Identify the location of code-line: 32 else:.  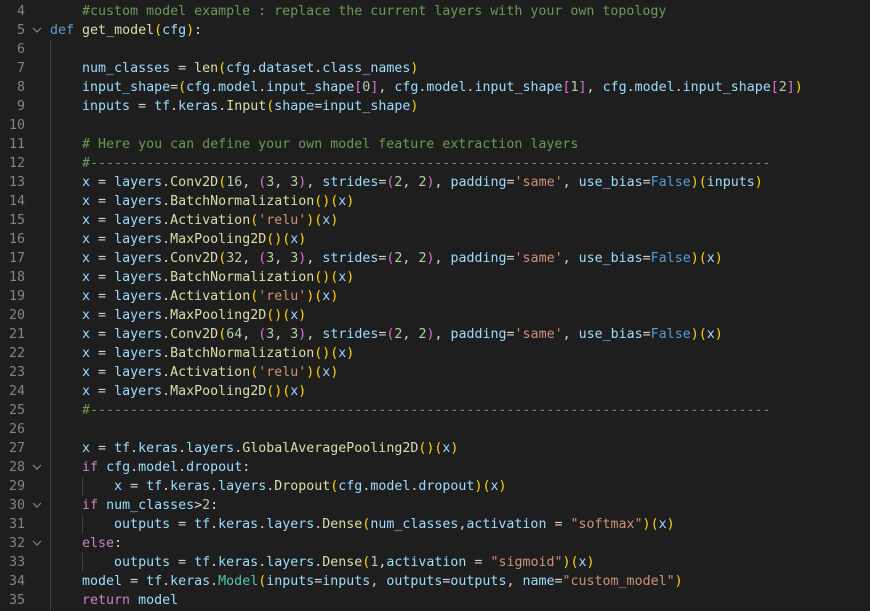
(435, 543).